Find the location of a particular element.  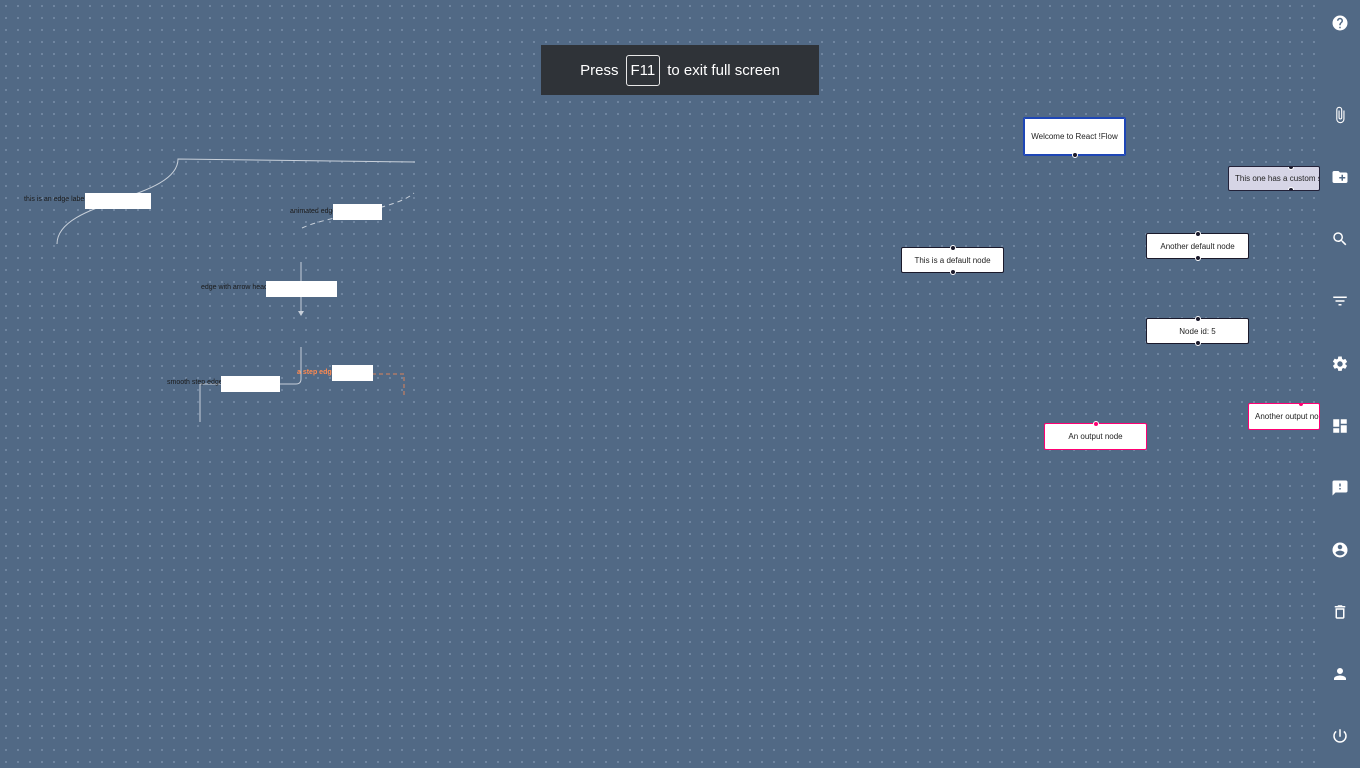

node-custom-style: This one has a custom style is located at coordinates (1274, 178).